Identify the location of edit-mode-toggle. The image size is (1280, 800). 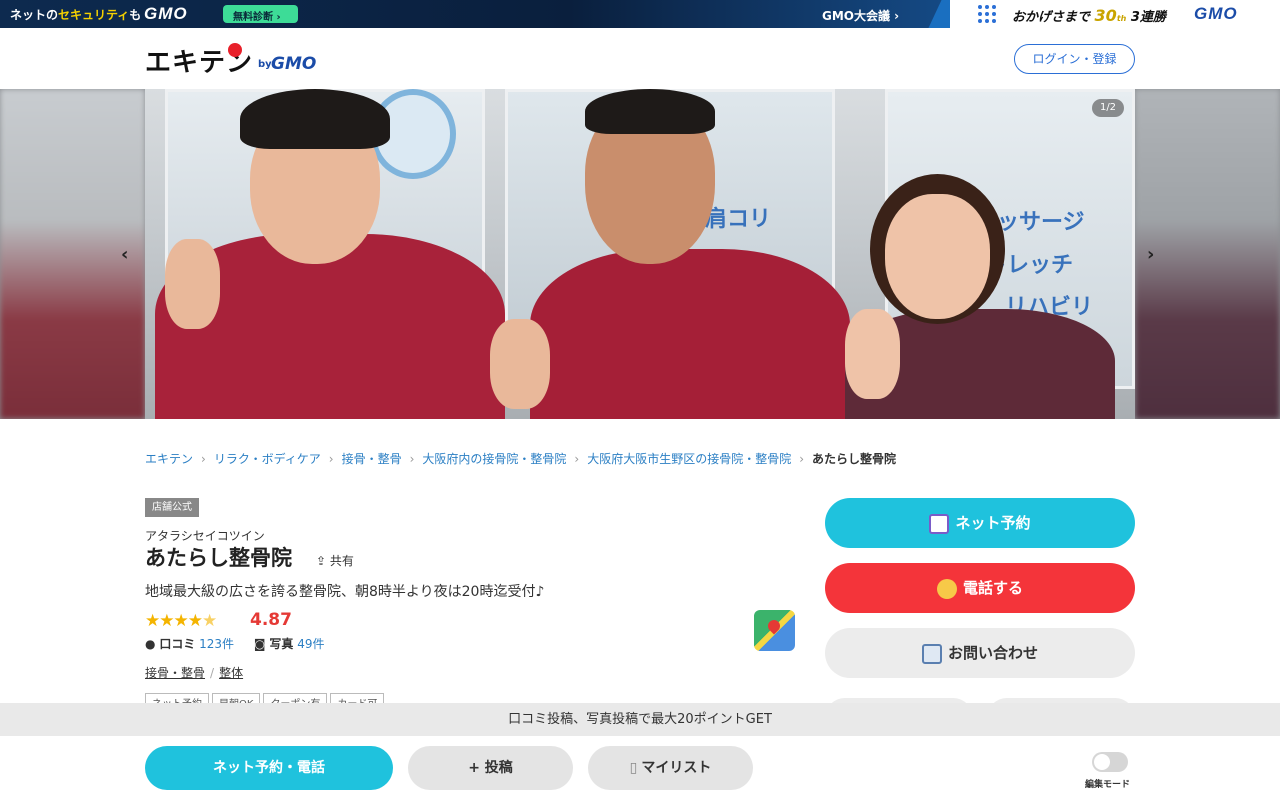
(1110, 762).